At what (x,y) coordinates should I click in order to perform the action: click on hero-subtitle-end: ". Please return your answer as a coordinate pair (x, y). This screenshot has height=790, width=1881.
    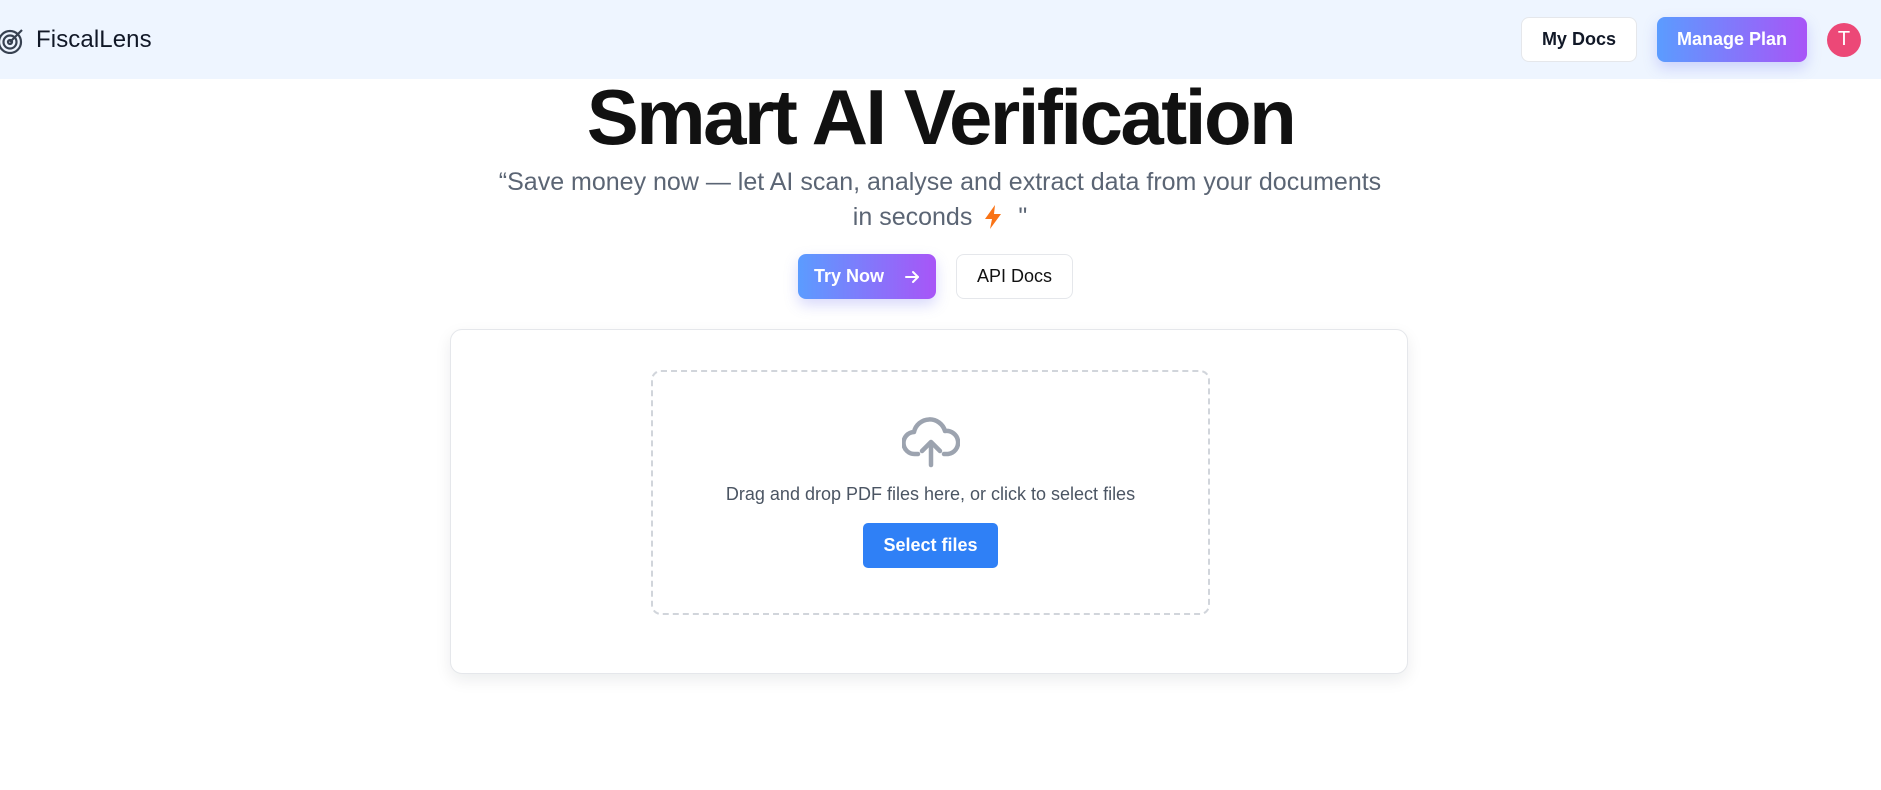
    Looking at the image, I should click on (1023, 217).